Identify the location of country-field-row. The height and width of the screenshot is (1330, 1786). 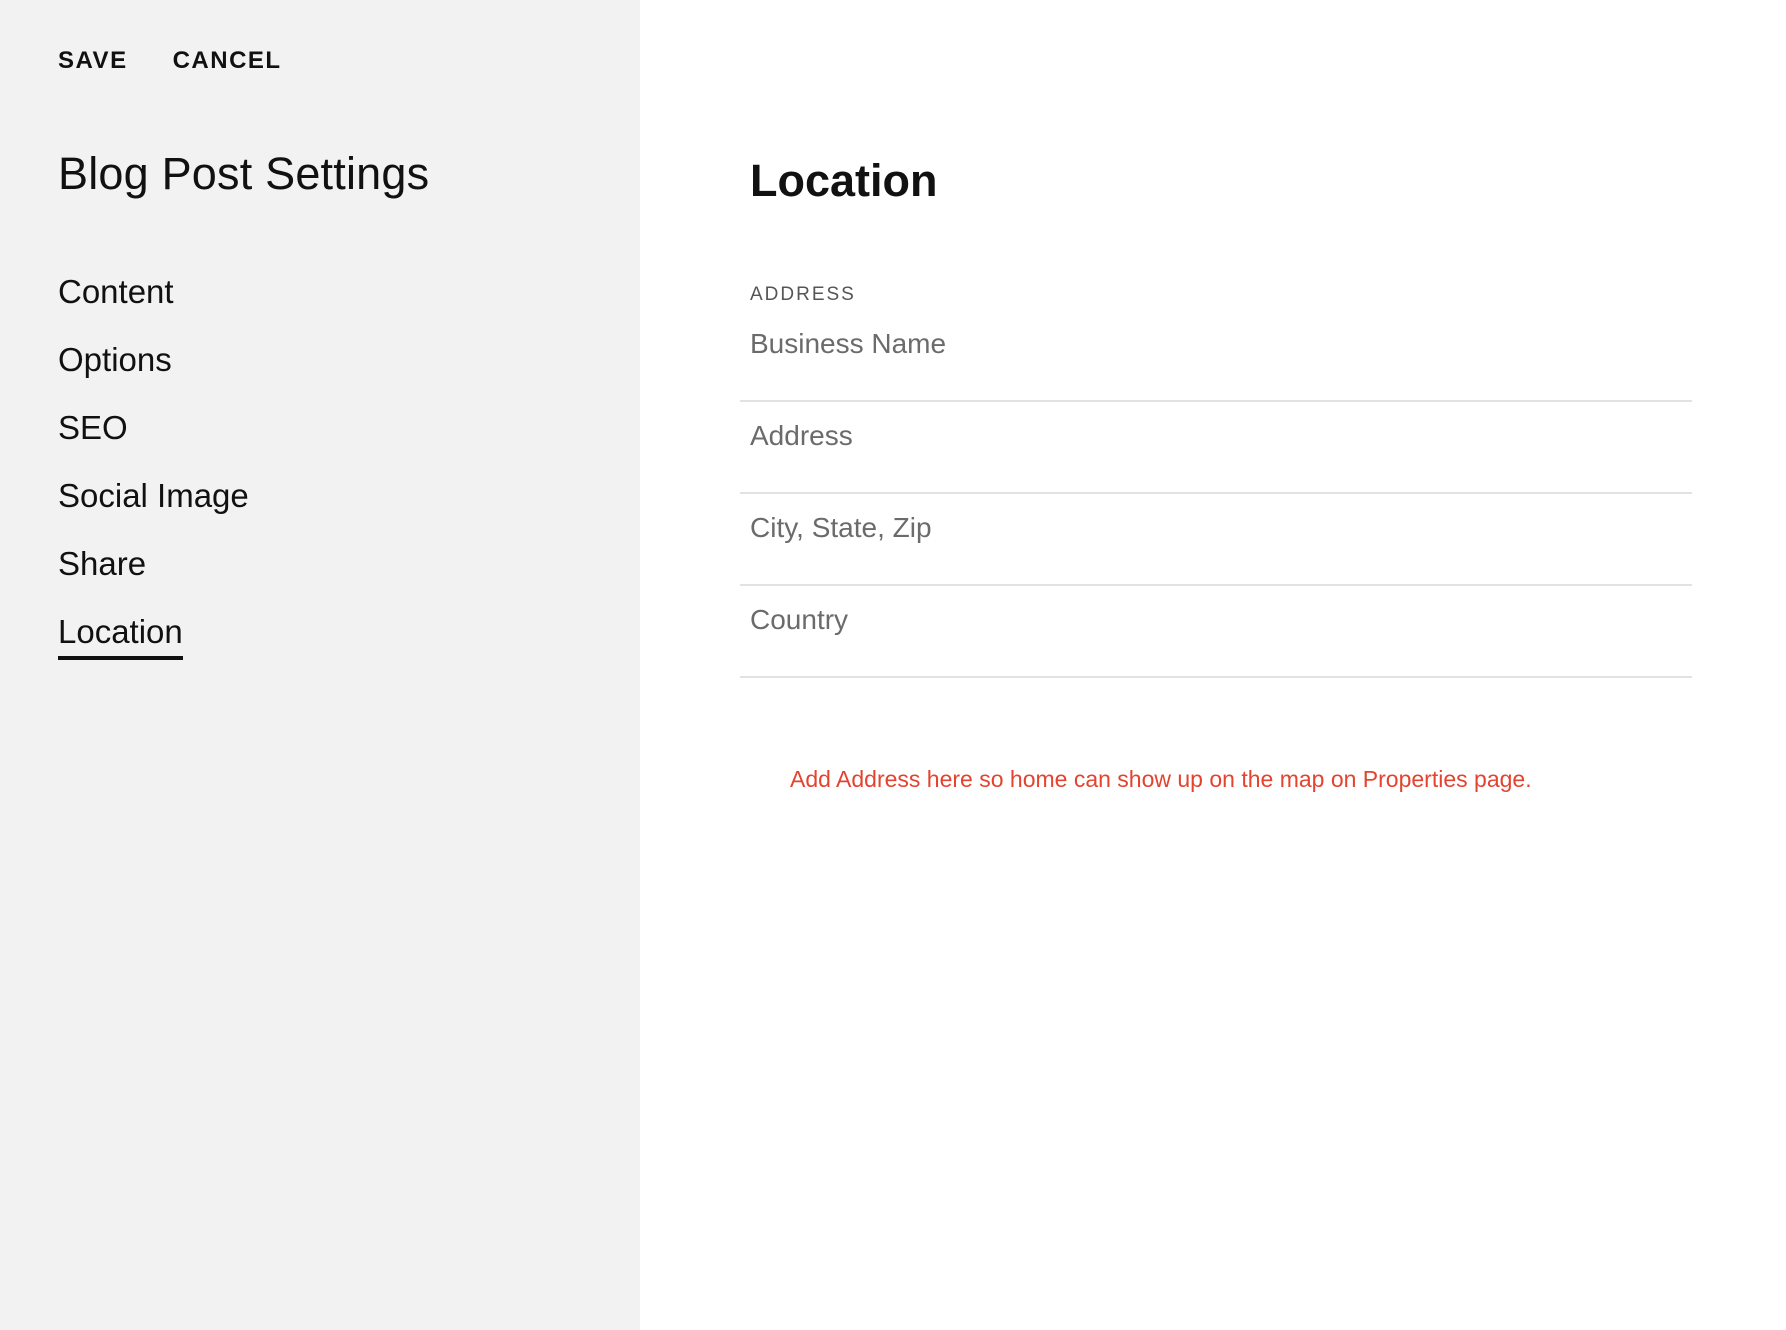
(1216, 632).